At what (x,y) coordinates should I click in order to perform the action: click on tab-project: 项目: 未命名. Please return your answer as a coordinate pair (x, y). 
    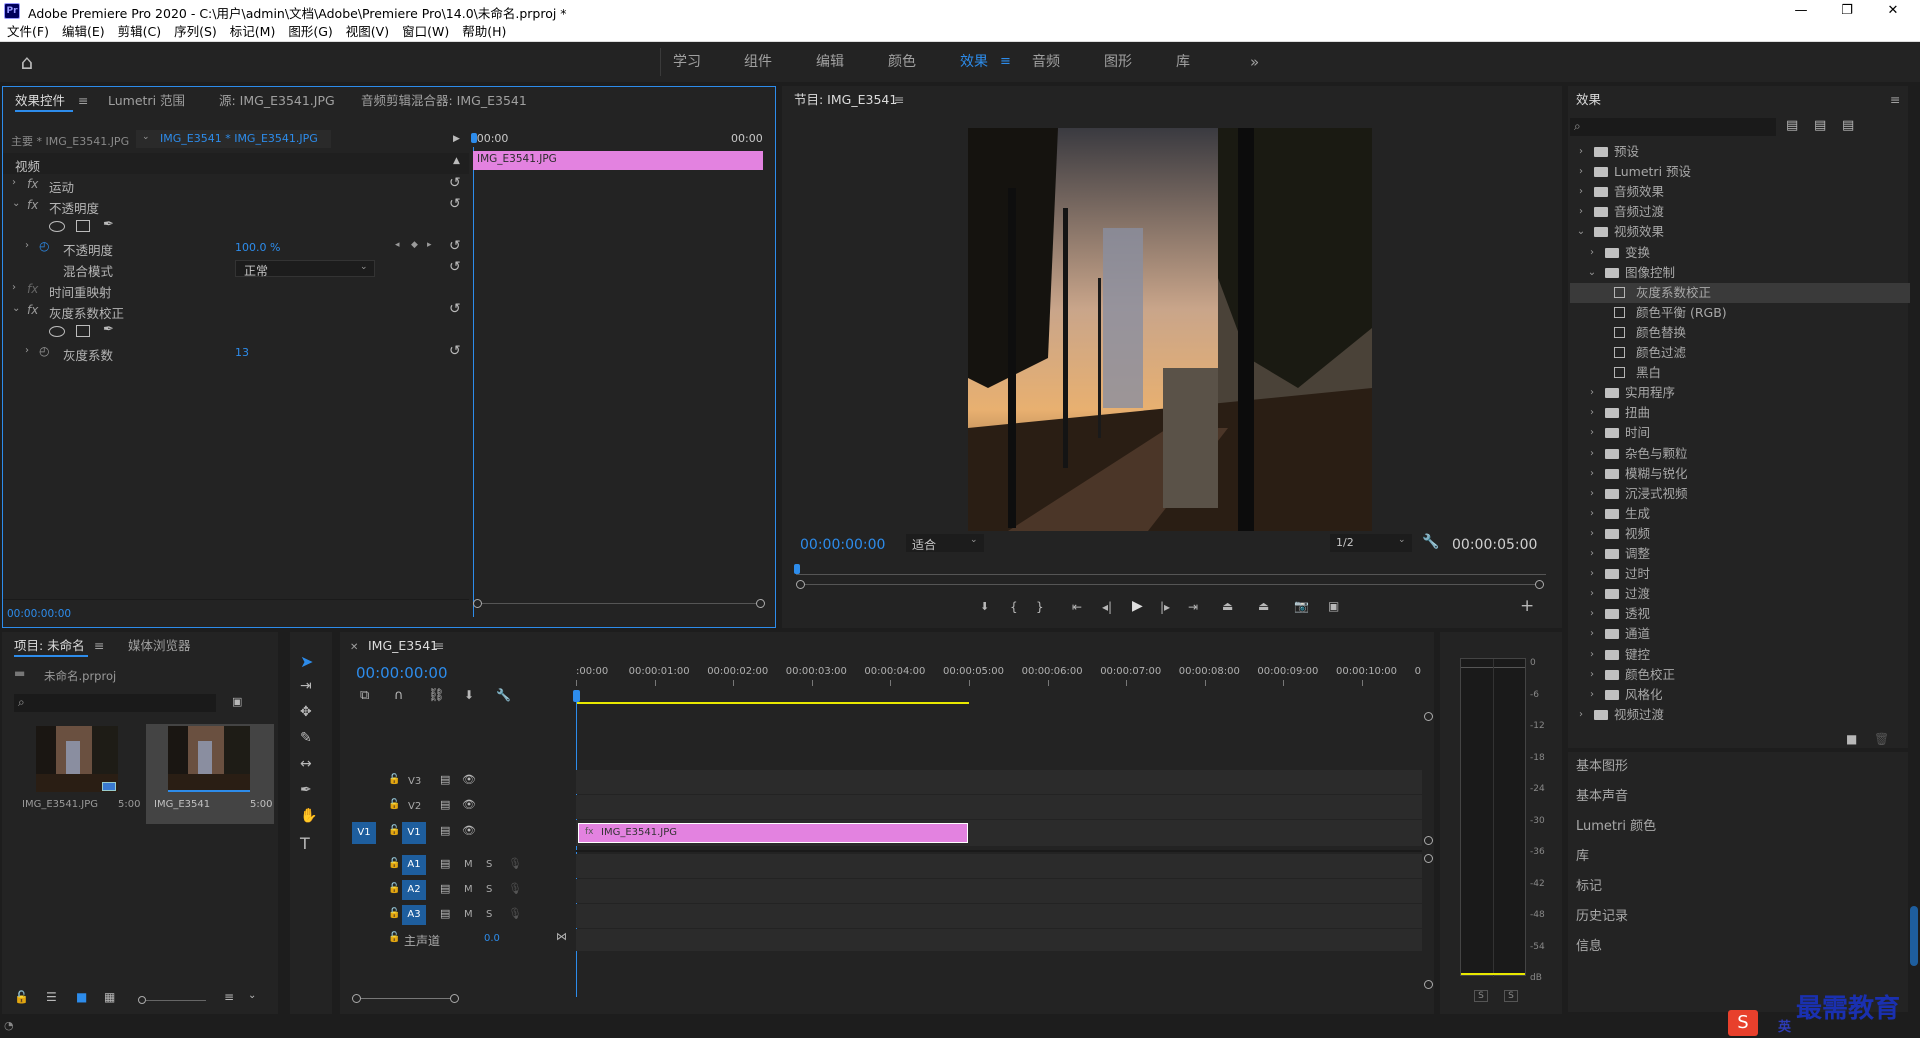
    Looking at the image, I should click on (49, 646).